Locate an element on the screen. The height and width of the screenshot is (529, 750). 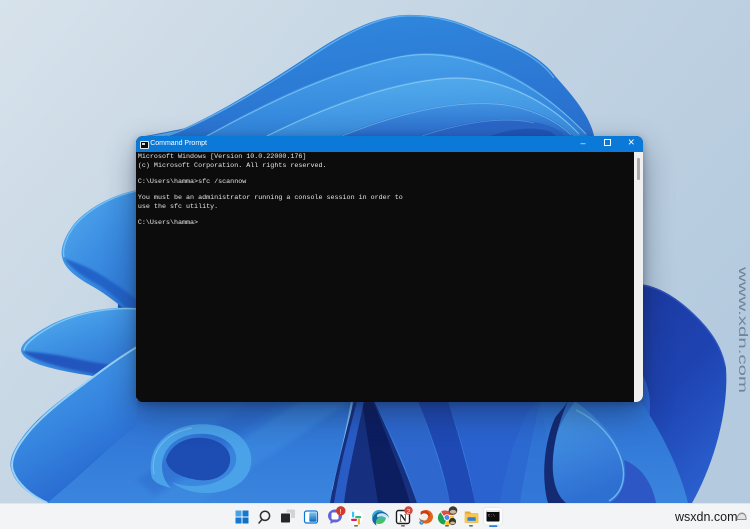
svg-text: C:\ is located at coordinates (492, 516).